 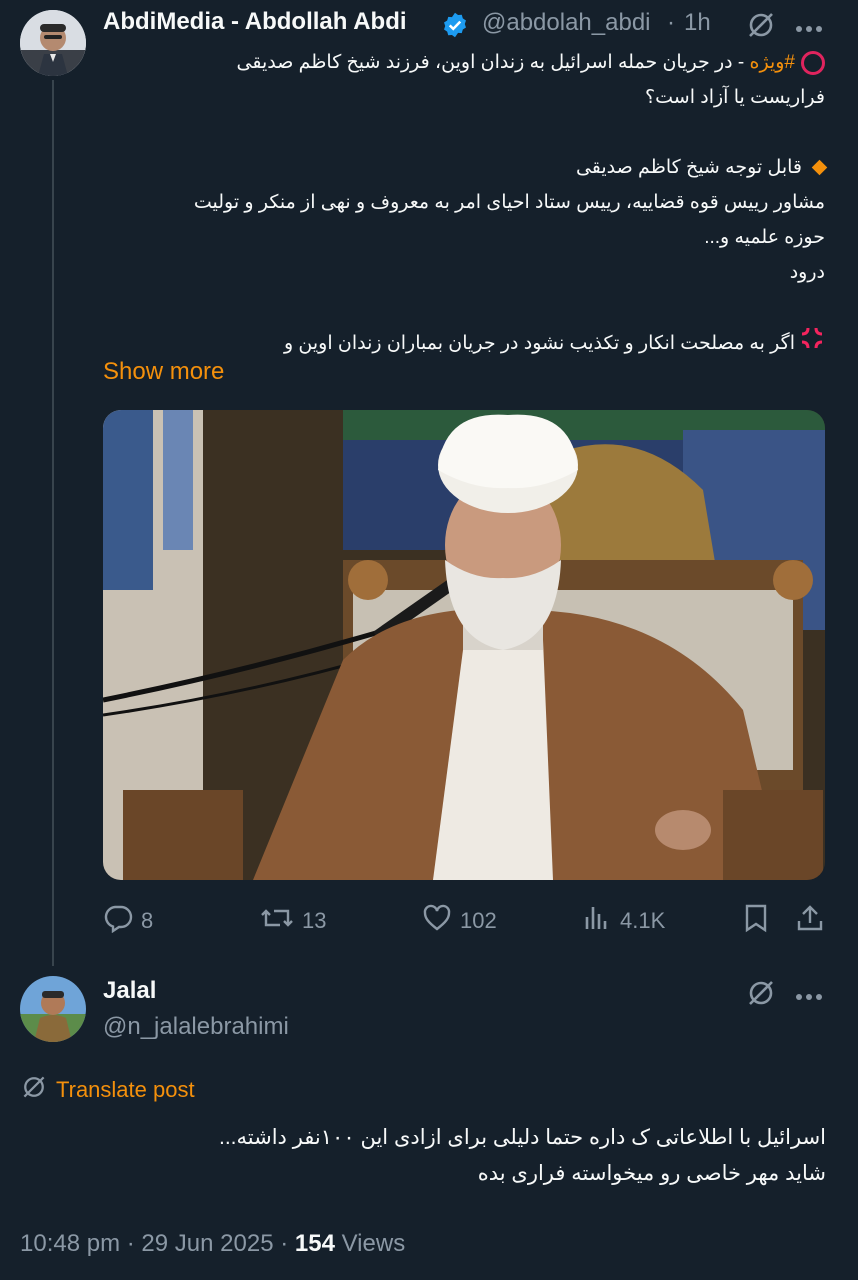 I want to click on thread-line, so click(x=53, y=523).